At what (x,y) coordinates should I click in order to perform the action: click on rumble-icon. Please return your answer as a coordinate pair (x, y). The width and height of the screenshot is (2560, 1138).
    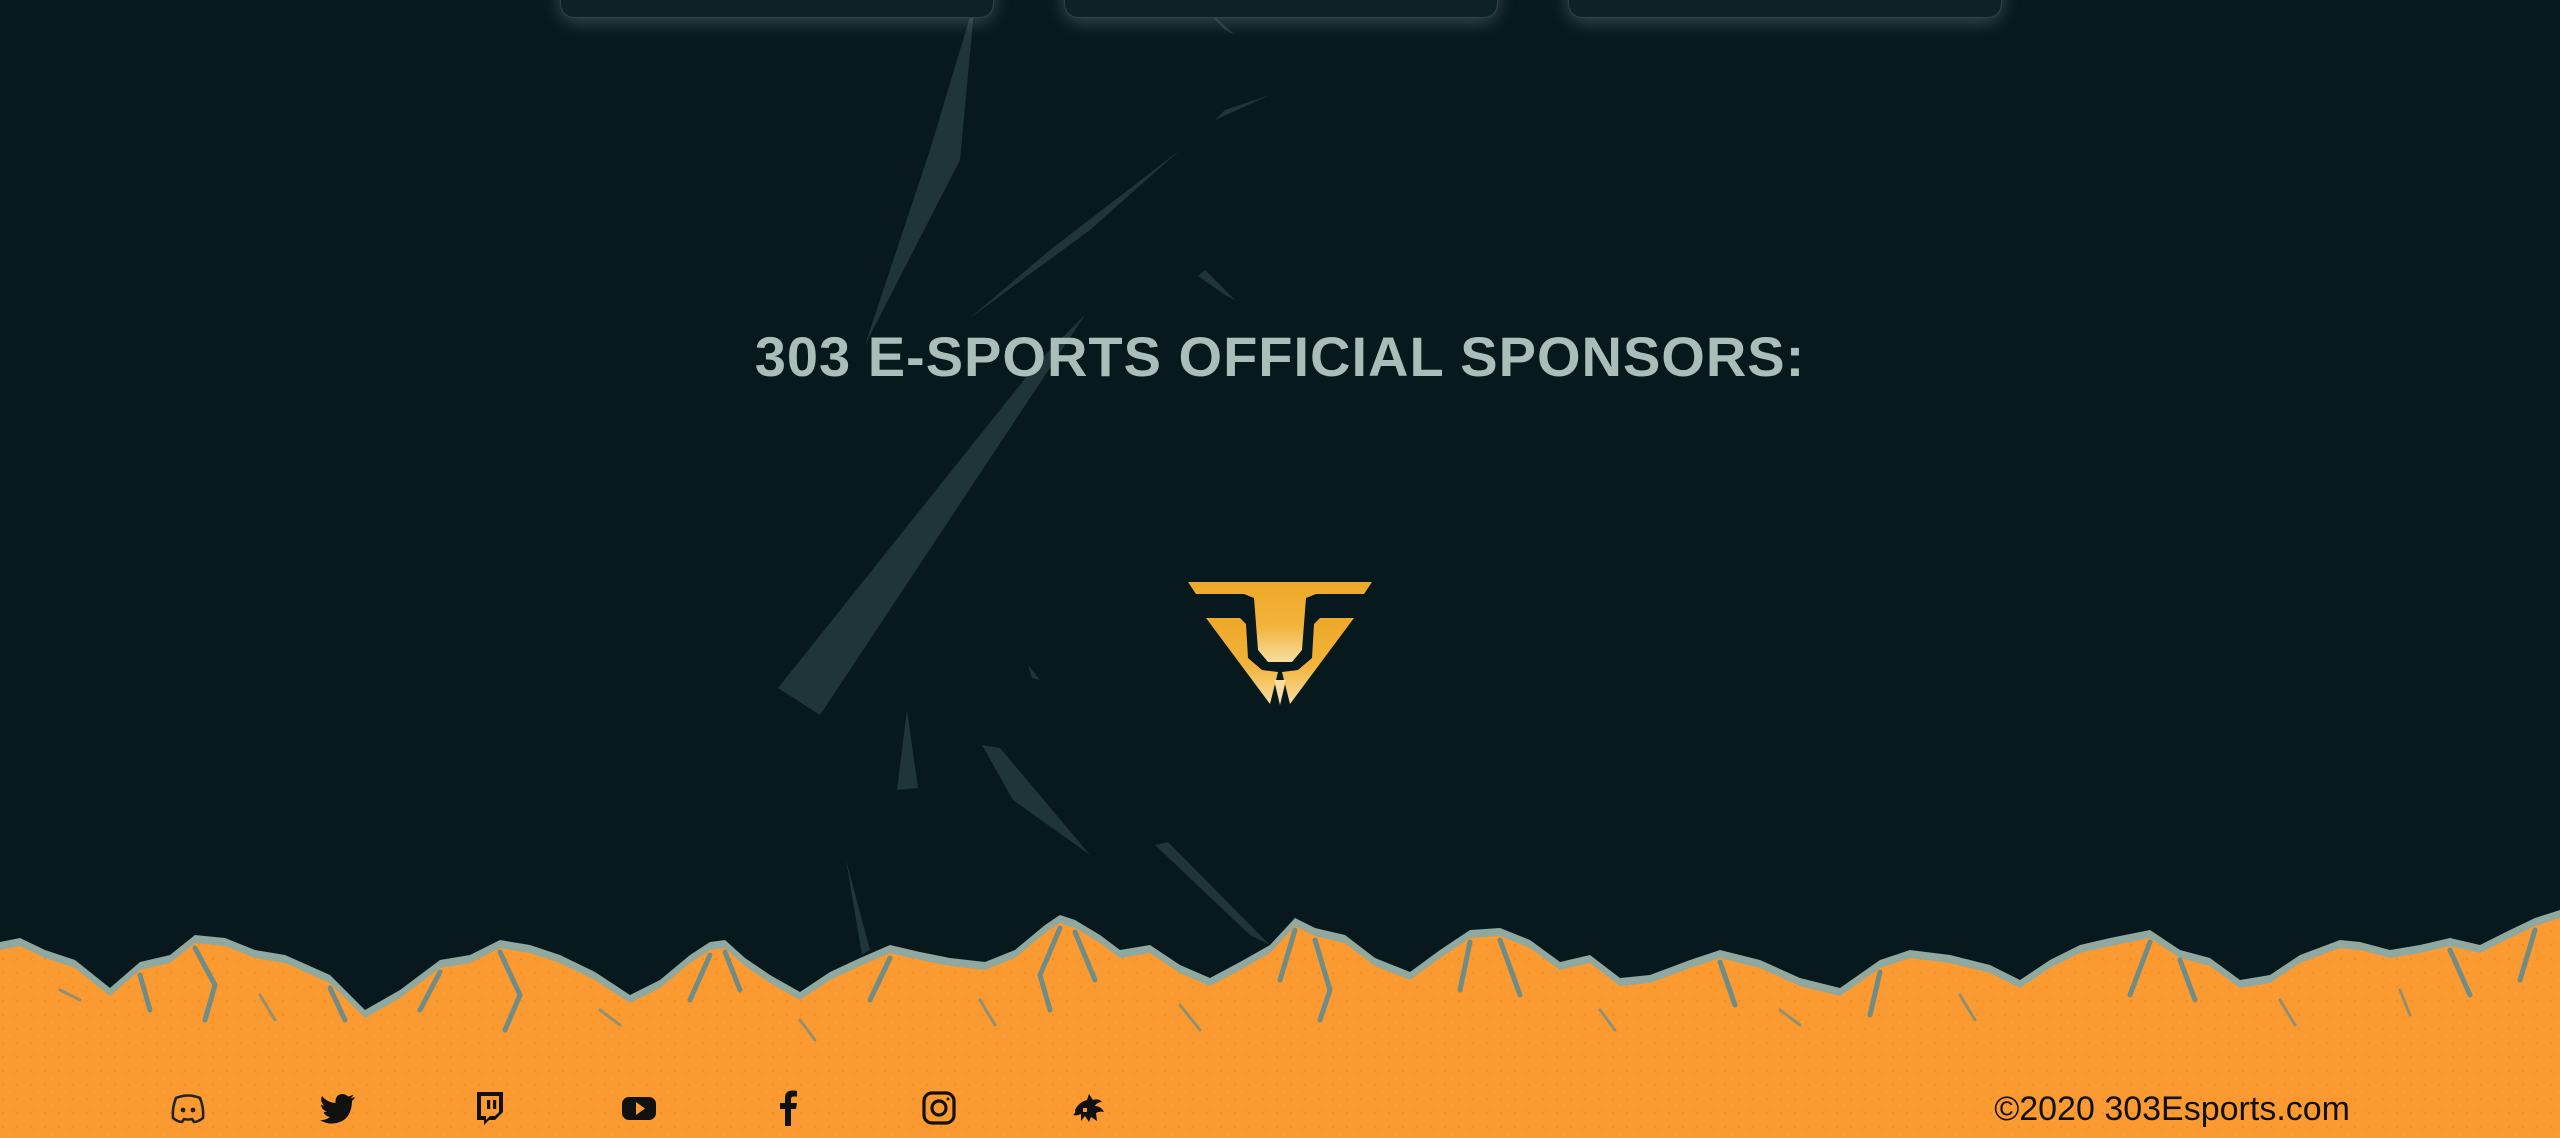
    Looking at the image, I should click on (1089, 1108).